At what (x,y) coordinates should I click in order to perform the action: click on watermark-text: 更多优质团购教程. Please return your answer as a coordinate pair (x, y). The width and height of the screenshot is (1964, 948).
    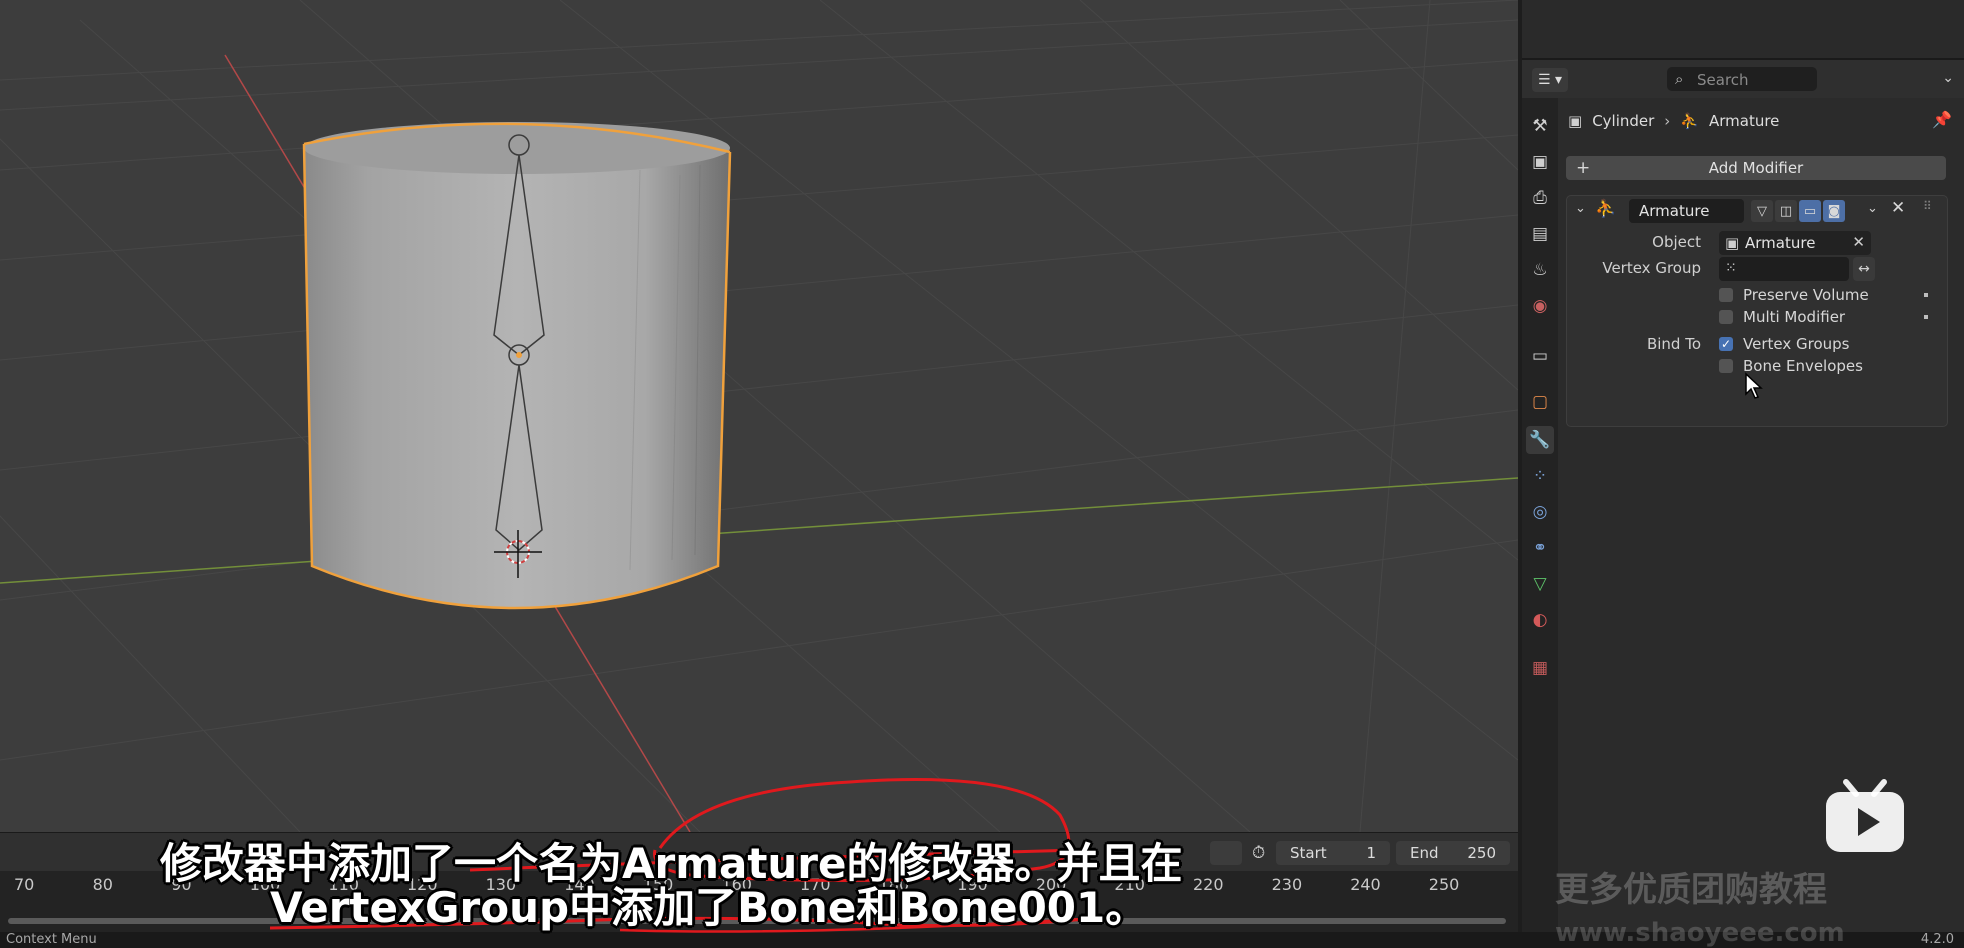
    Looking at the image, I should click on (1691, 890).